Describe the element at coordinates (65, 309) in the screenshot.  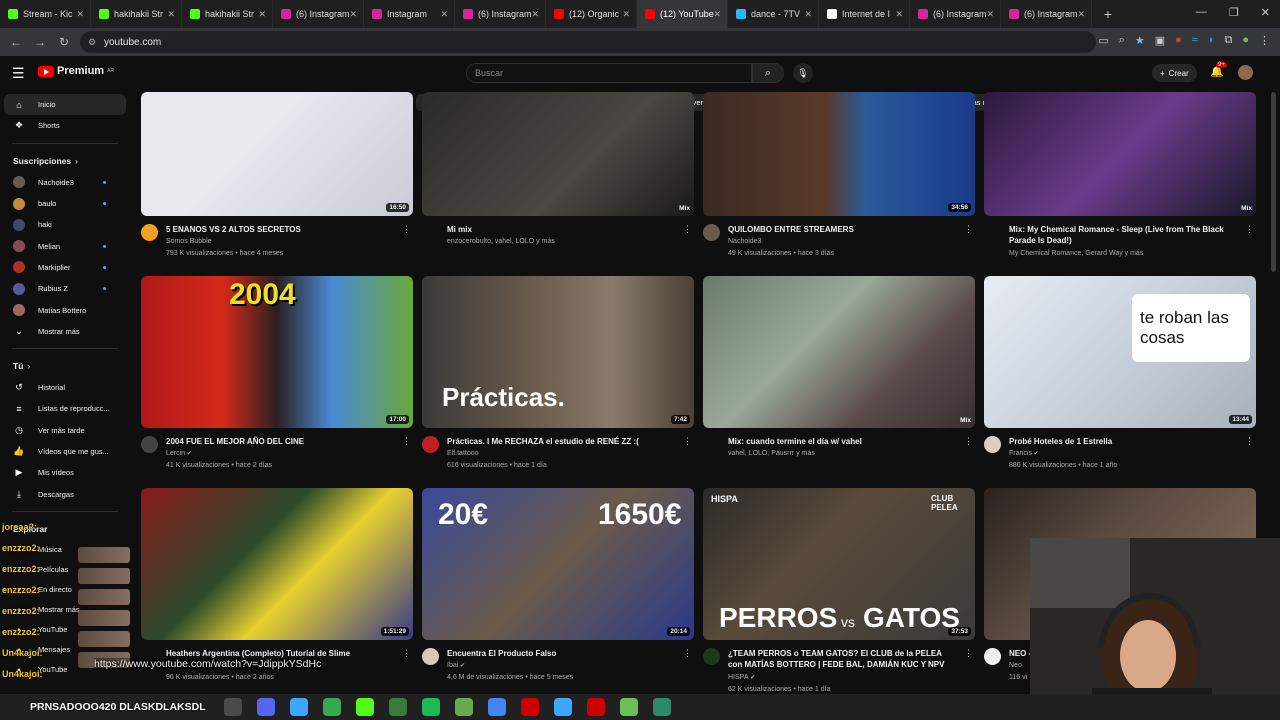
I see `subscription-item: Matias Bottero` at that location.